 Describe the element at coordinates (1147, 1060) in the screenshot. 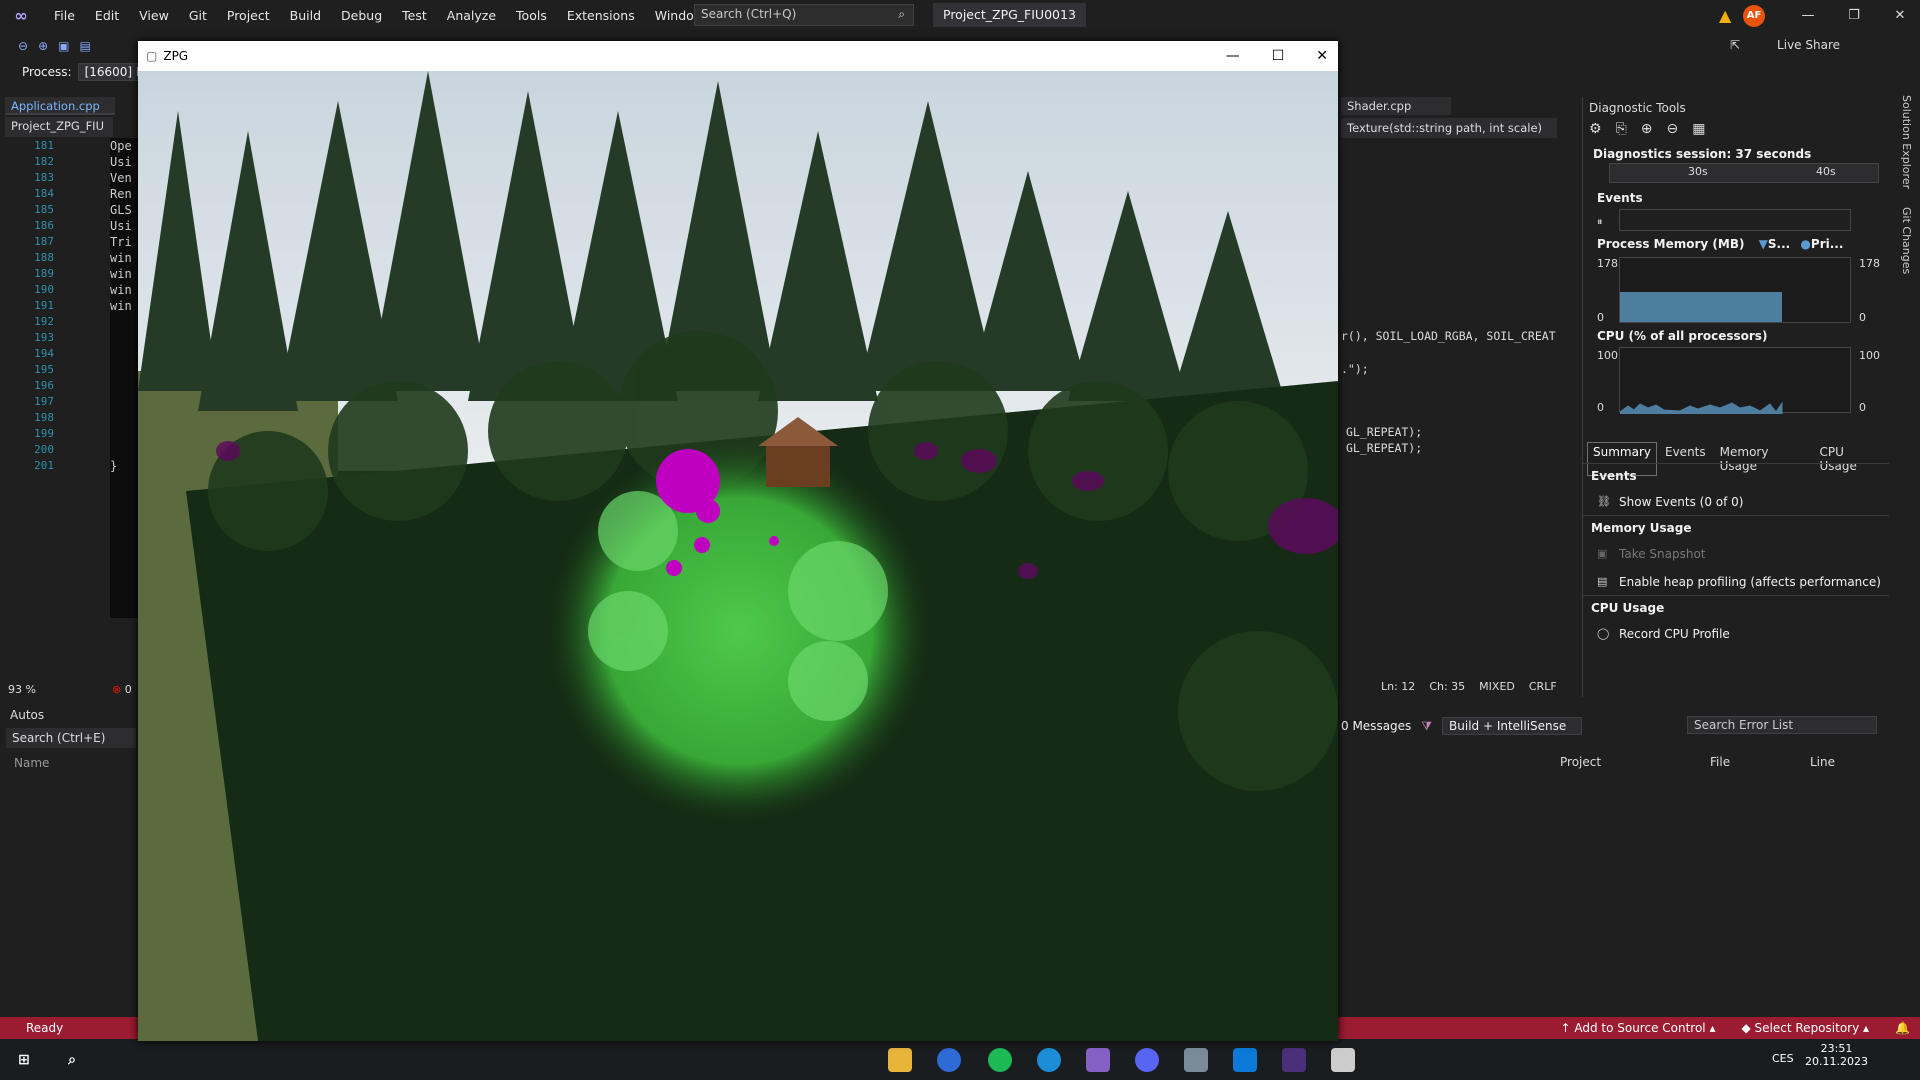

I see `discord-icon` at that location.